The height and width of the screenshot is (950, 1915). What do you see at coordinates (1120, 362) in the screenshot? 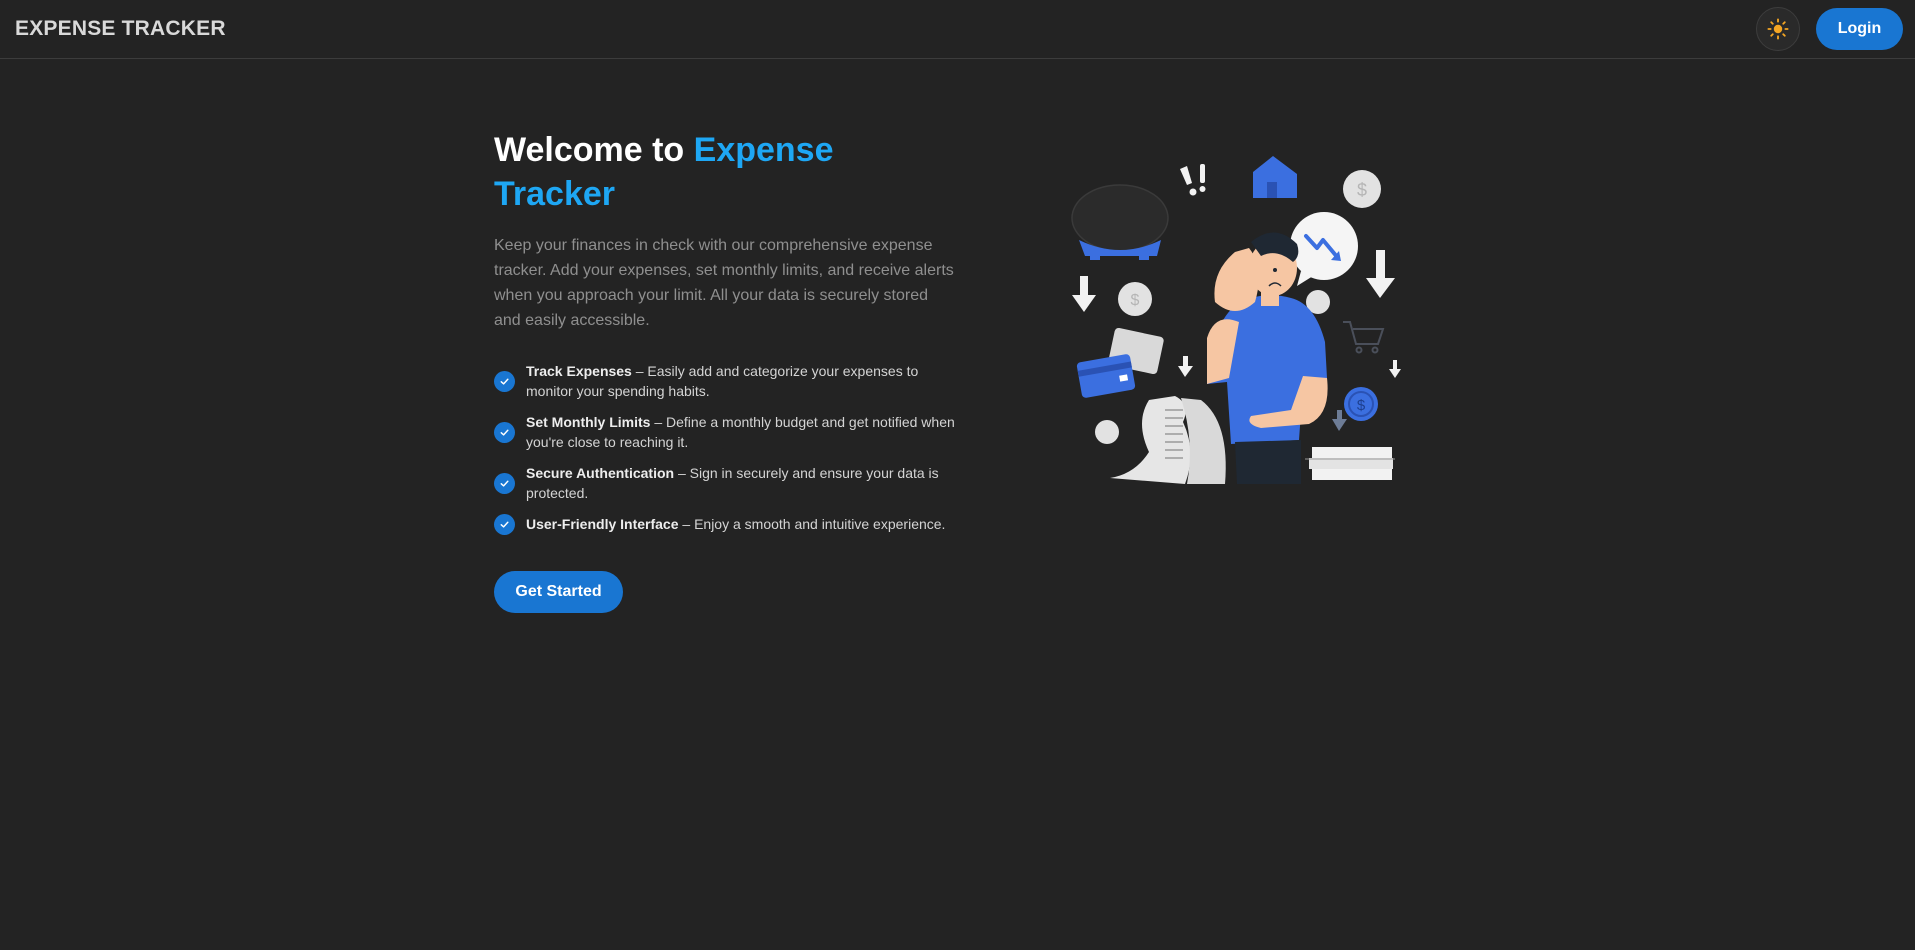
I see `credit-card-icon` at bounding box center [1120, 362].